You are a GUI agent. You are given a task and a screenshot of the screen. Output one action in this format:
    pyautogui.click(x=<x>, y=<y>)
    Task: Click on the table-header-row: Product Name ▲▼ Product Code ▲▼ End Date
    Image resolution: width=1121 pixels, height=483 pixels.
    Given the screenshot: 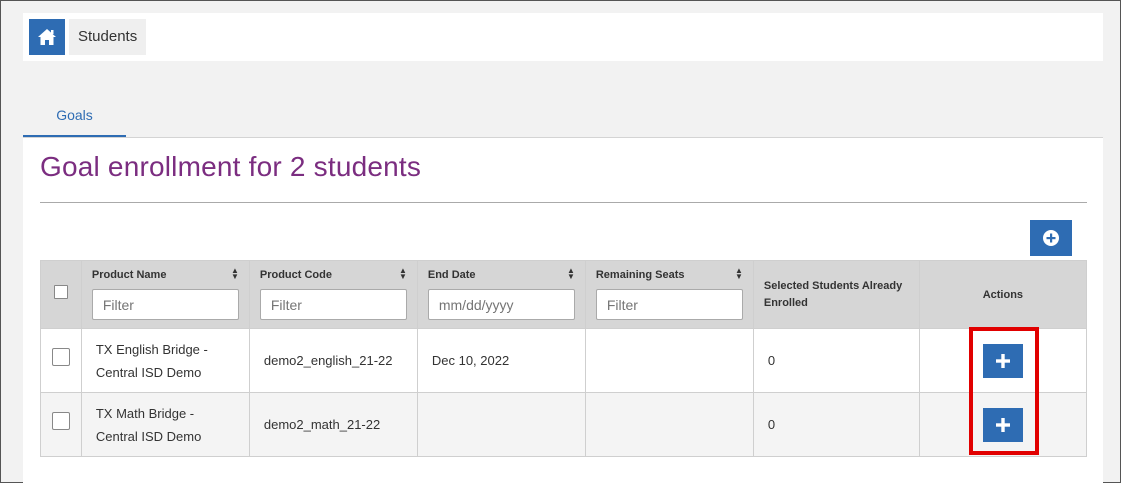 What is the action you would take?
    pyautogui.click(x=564, y=294)
    